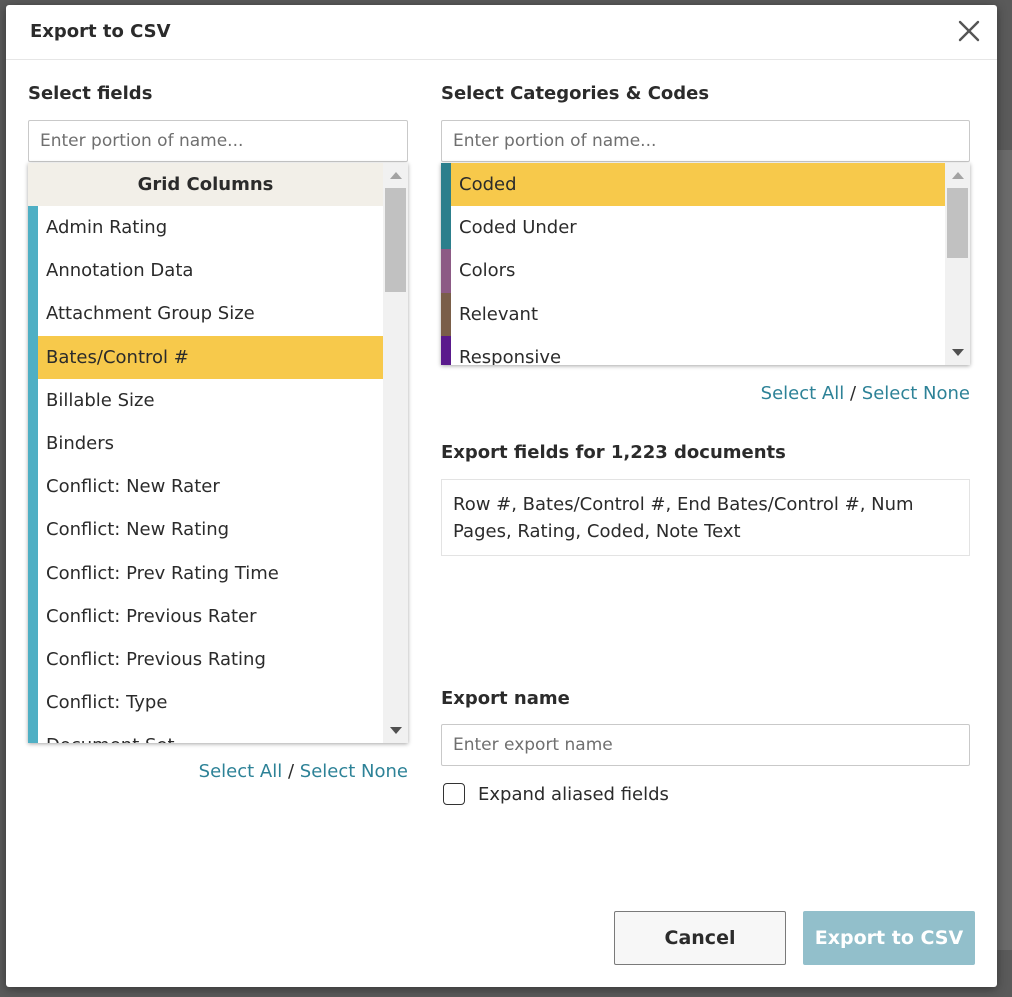  Describe the element at coordinates (693, 350) in the screenshot. I see `category-list-item: Responsive` at that location.